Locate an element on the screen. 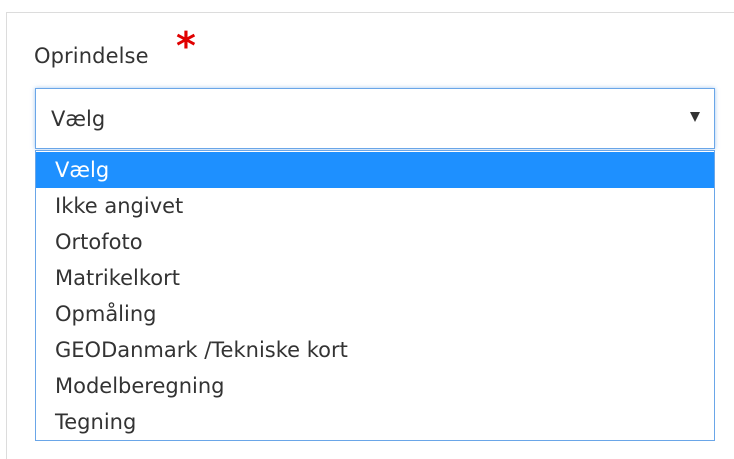 Image resolution: width=734 pixels, height=459 pixels. dropdown-option: Vælg is located at coordinates (375, 170).